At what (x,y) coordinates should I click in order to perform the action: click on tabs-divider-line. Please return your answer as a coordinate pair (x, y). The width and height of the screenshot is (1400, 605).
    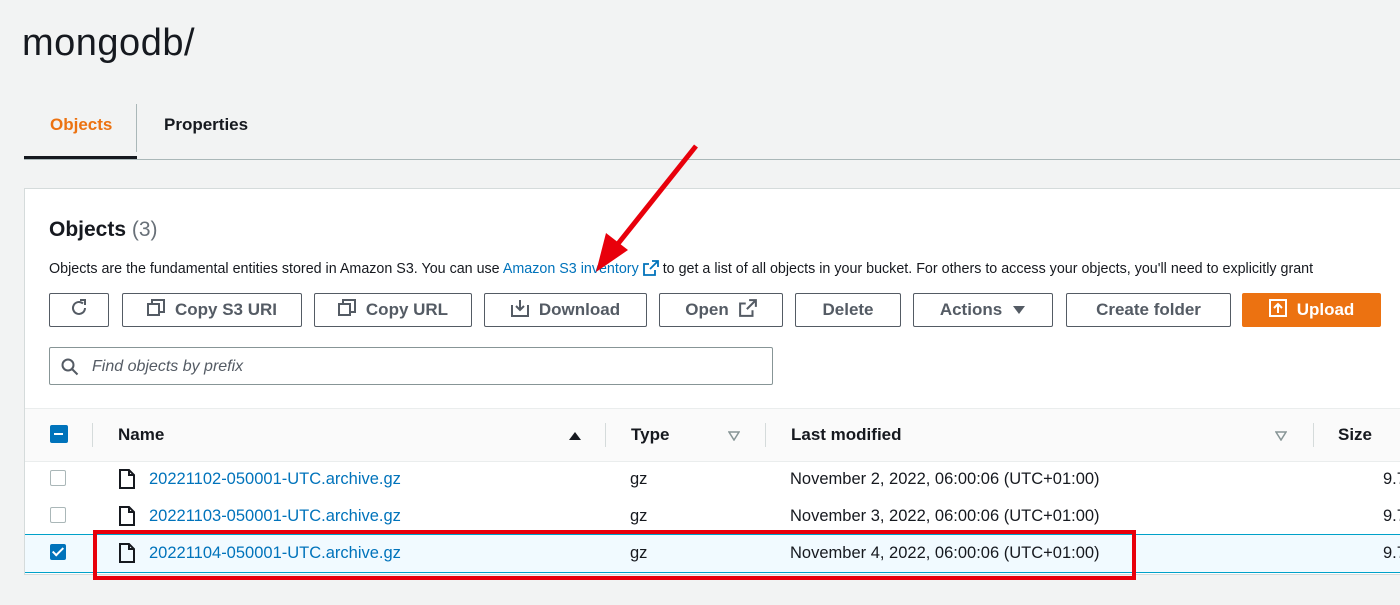
    Looking at the image, I should click on (712, 159).